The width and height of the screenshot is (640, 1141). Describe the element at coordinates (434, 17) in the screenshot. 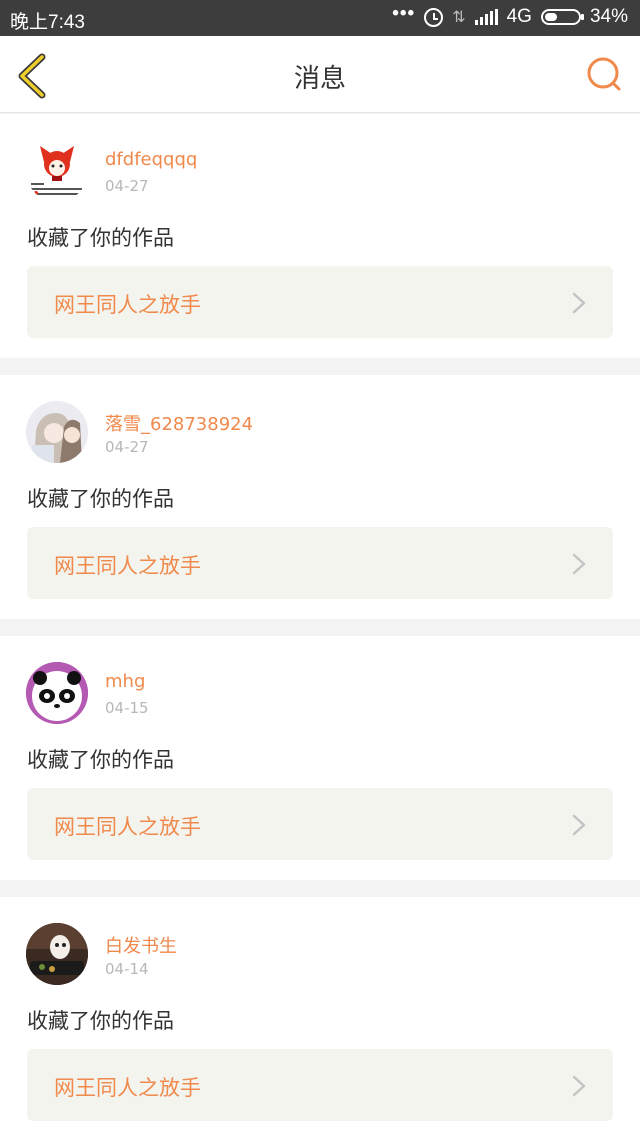

I see `alarm-icon` at that location.